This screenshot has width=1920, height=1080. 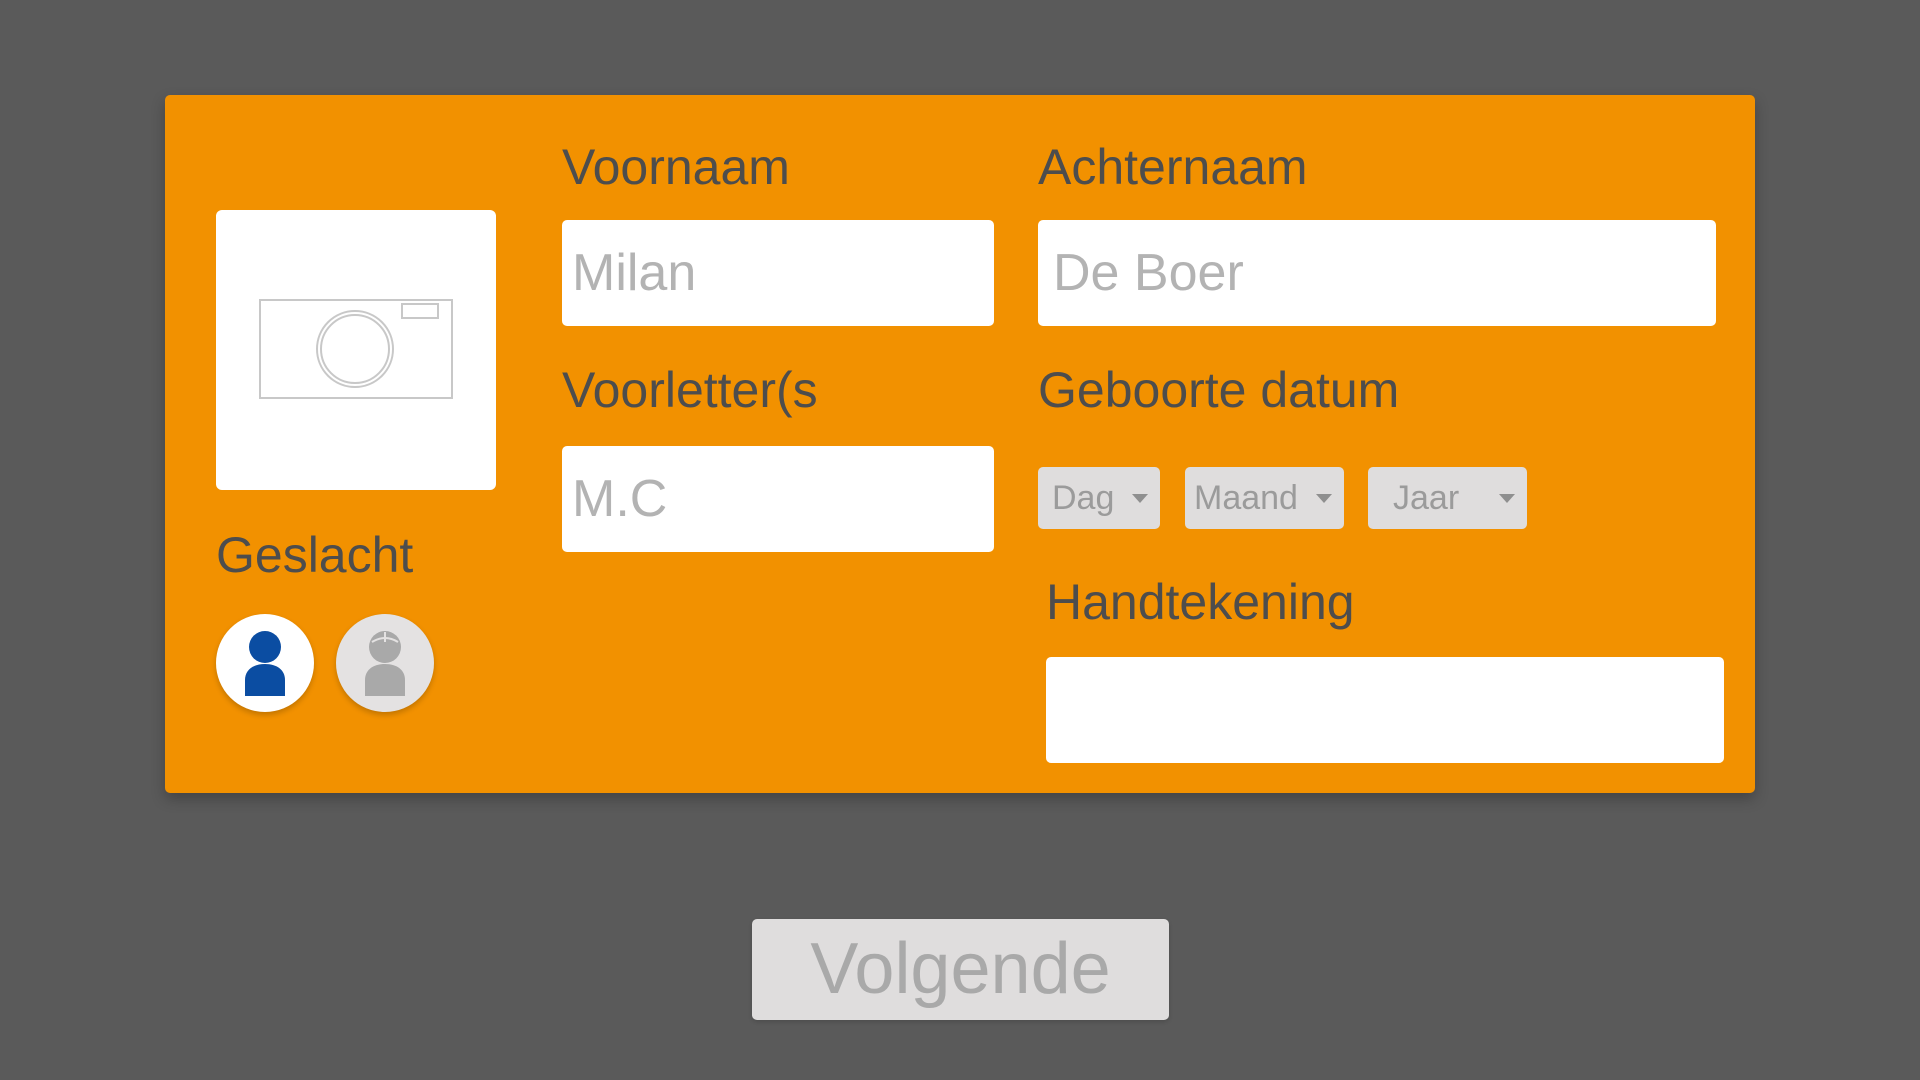 What do you see at coordinates (1426, 498) in the screenshot?
I see `birth-year-value: Jaar` at bounding box center [1426, 498].